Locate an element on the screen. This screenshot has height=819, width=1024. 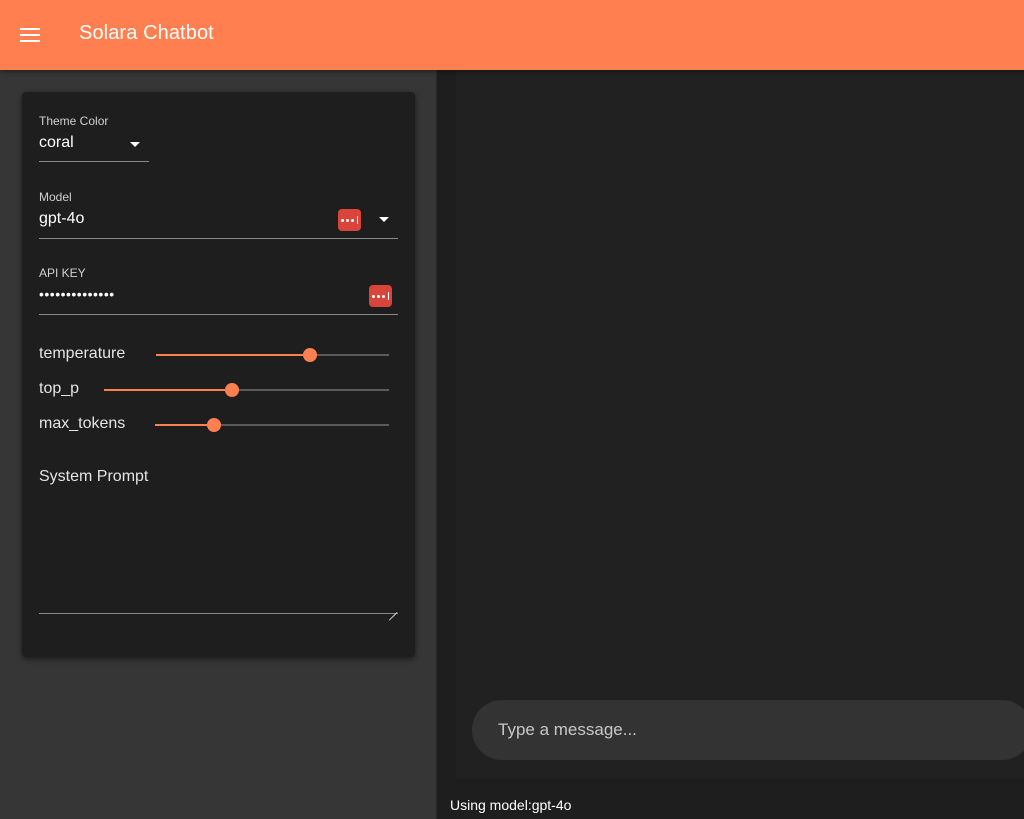
model-underline is located at coordinates (218, 238).